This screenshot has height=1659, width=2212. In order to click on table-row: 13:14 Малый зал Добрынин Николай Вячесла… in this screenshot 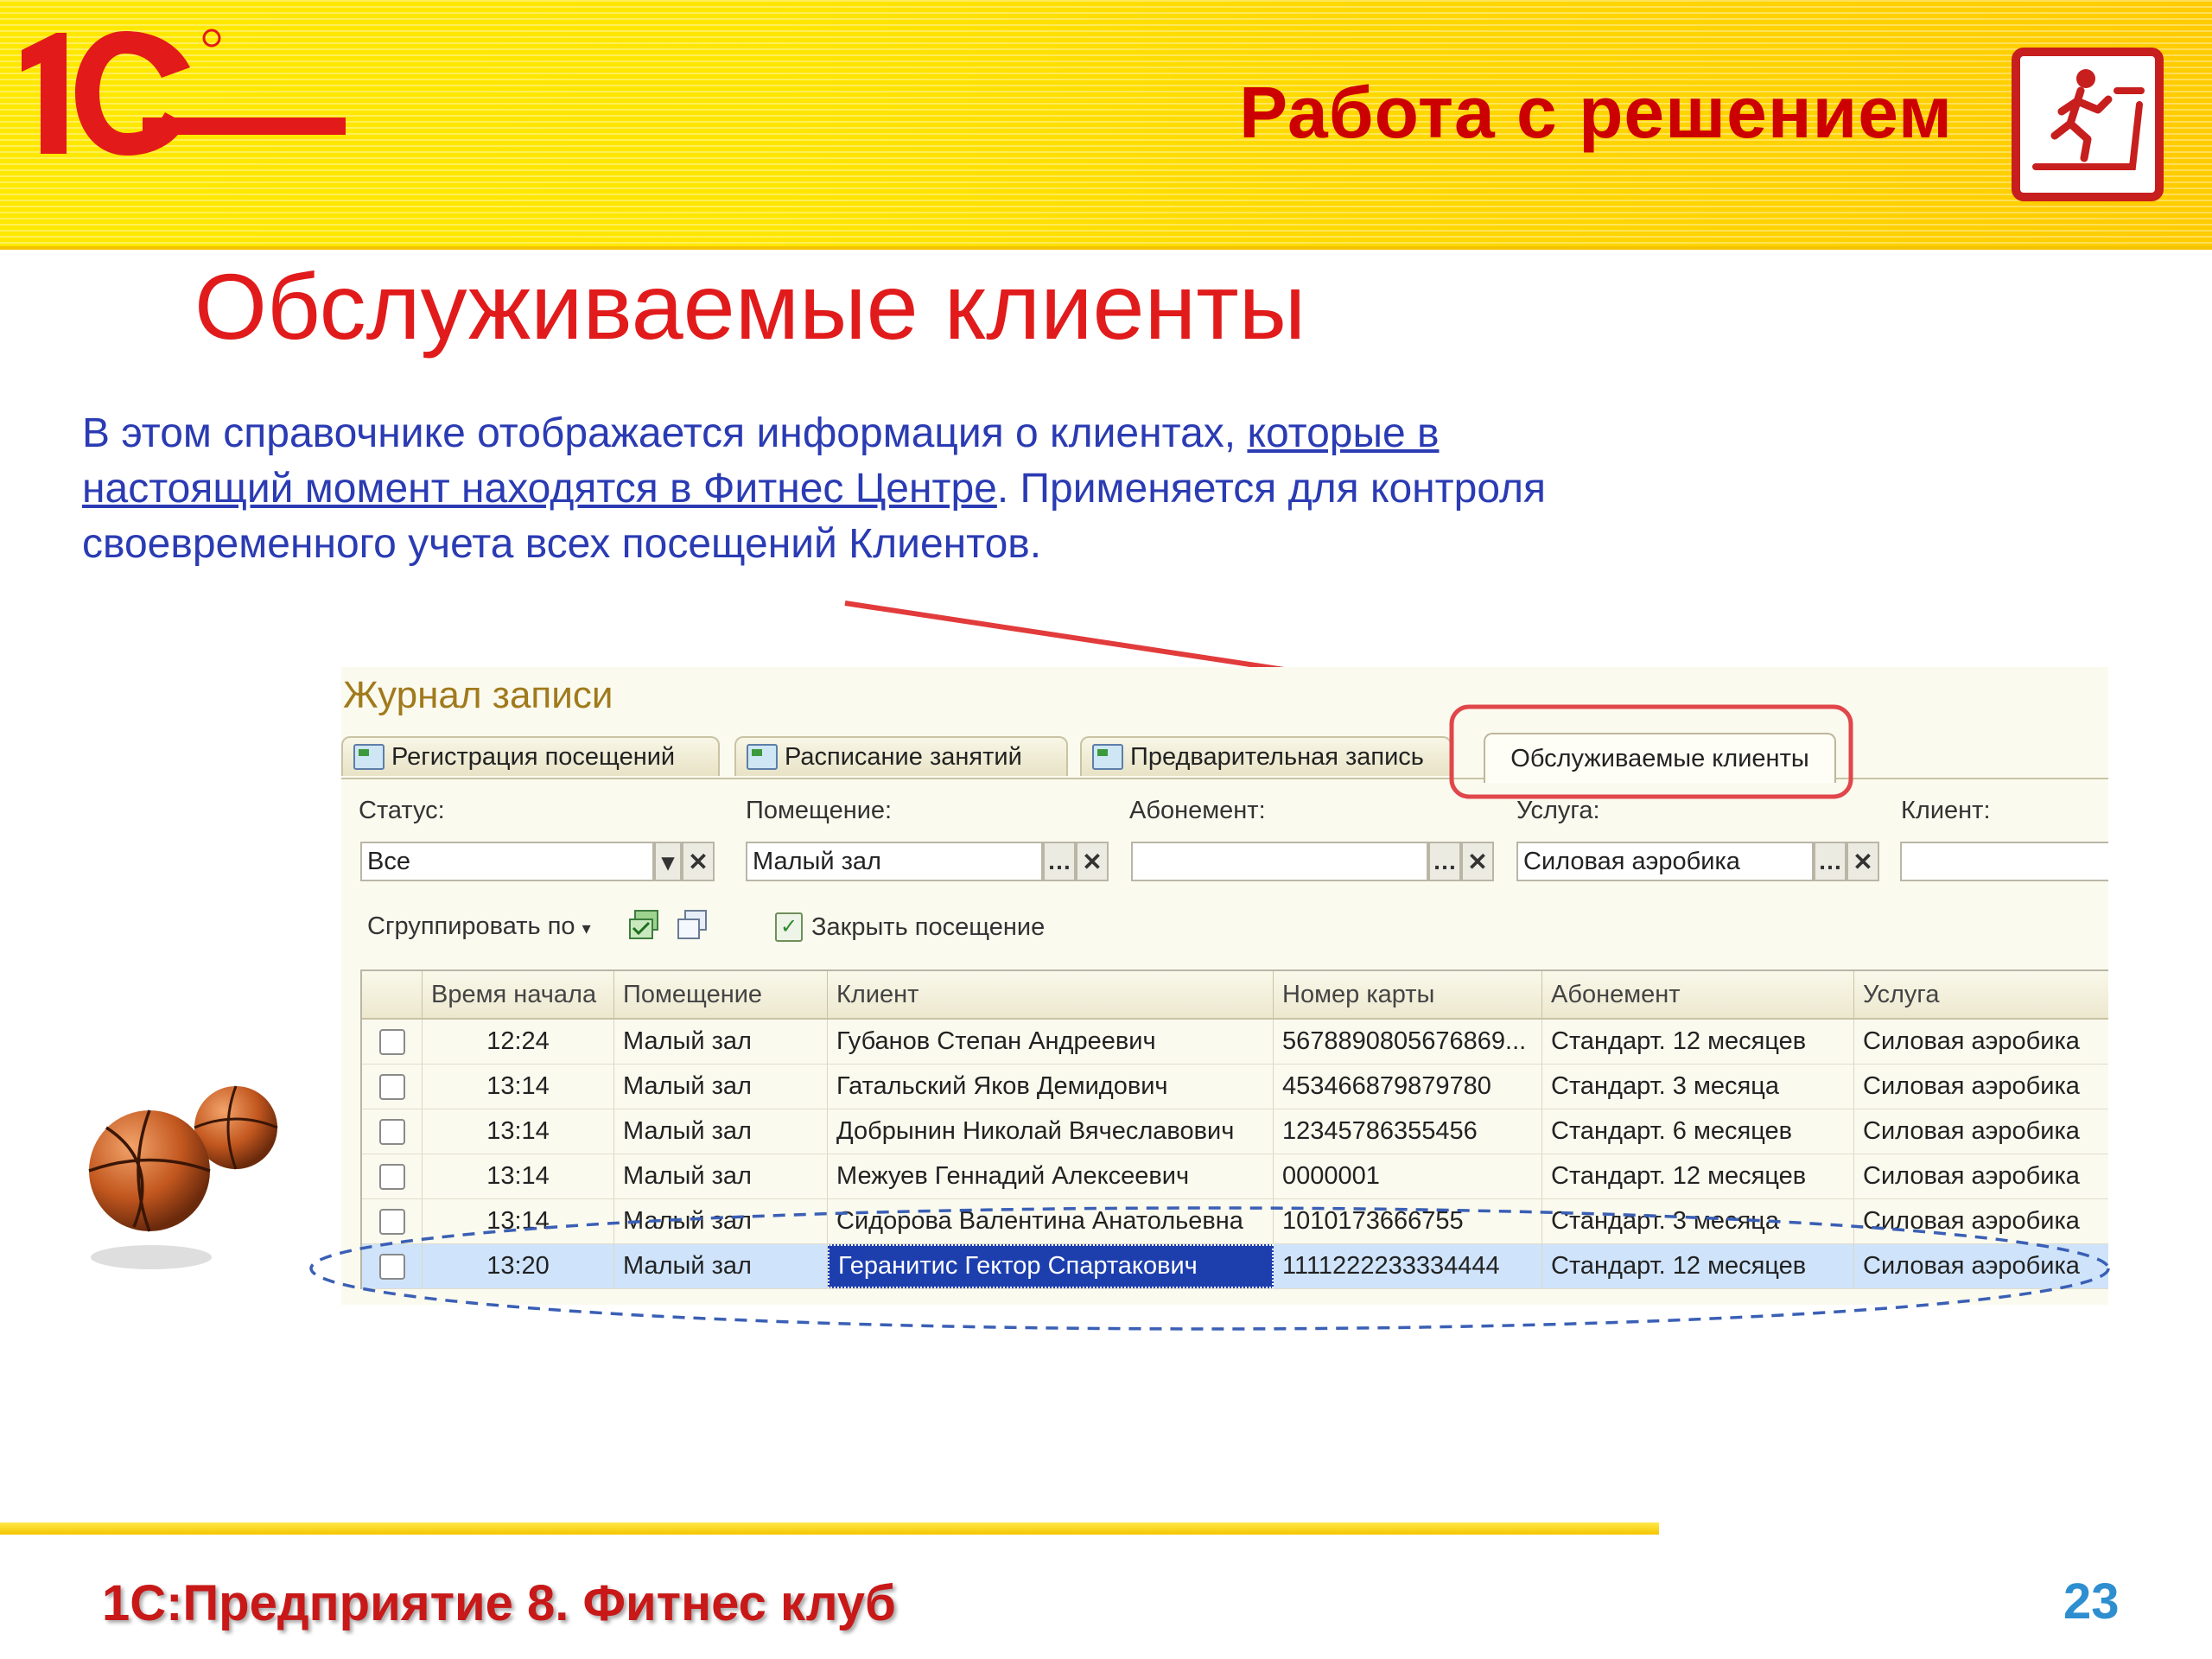, I will do `click(1235, 1131)`.